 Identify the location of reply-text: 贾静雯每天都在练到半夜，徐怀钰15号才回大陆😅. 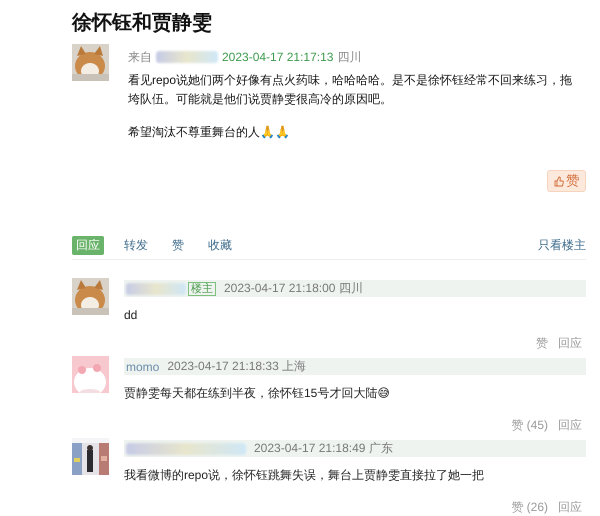
(257, 393).